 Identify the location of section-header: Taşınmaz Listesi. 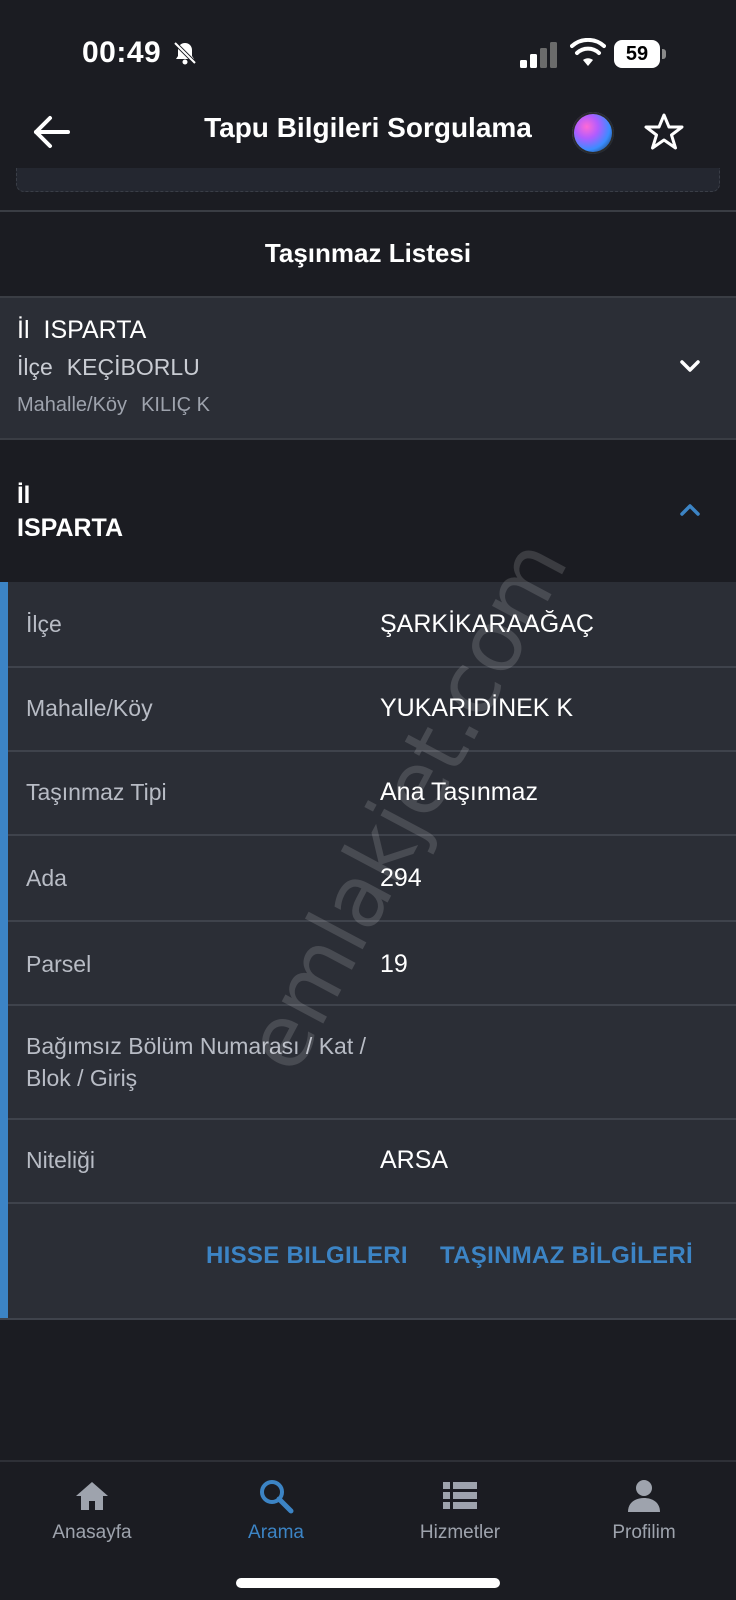
(368, 254).